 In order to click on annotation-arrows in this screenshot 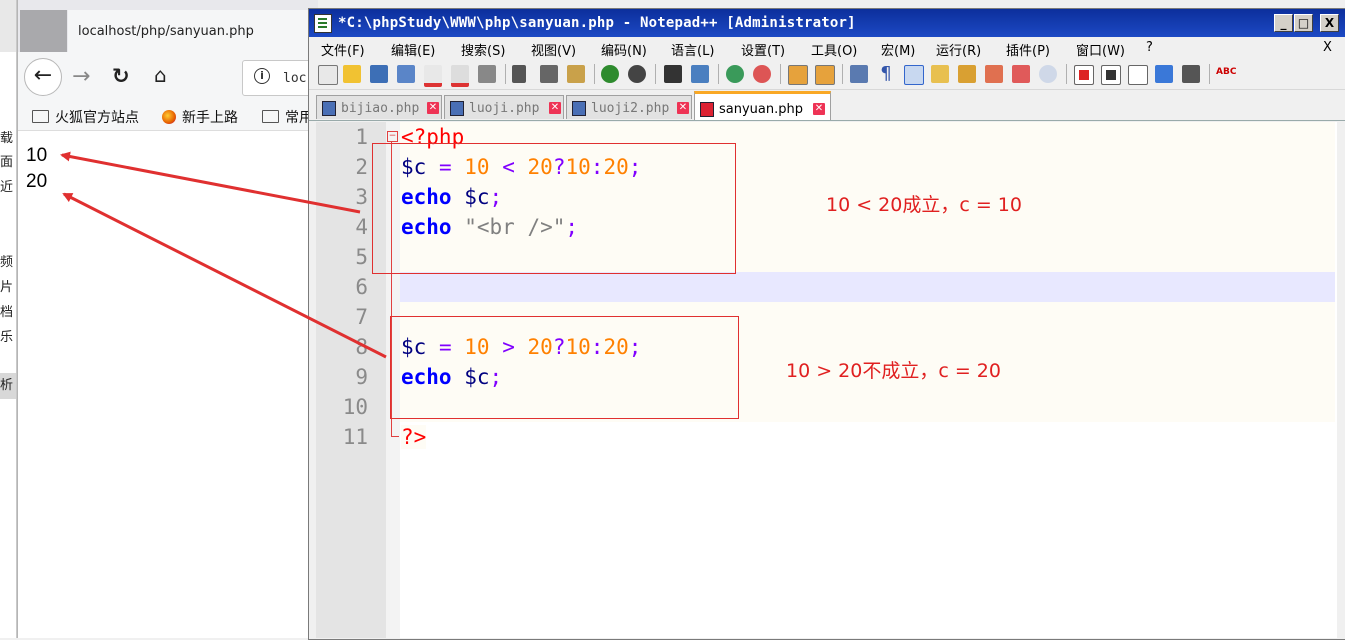, I will do `click(223, 255)`.